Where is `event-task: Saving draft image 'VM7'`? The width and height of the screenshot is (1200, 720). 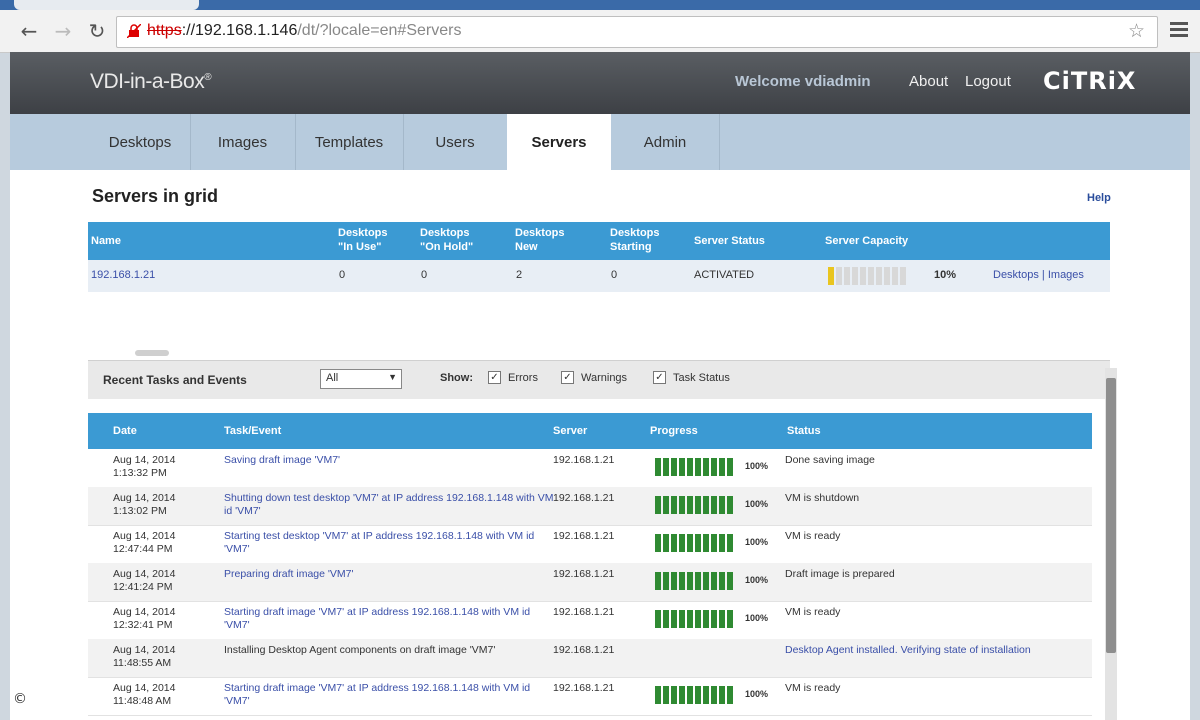
event-task: Saving draft image 'VM7' is located at coordinates (389, 460).